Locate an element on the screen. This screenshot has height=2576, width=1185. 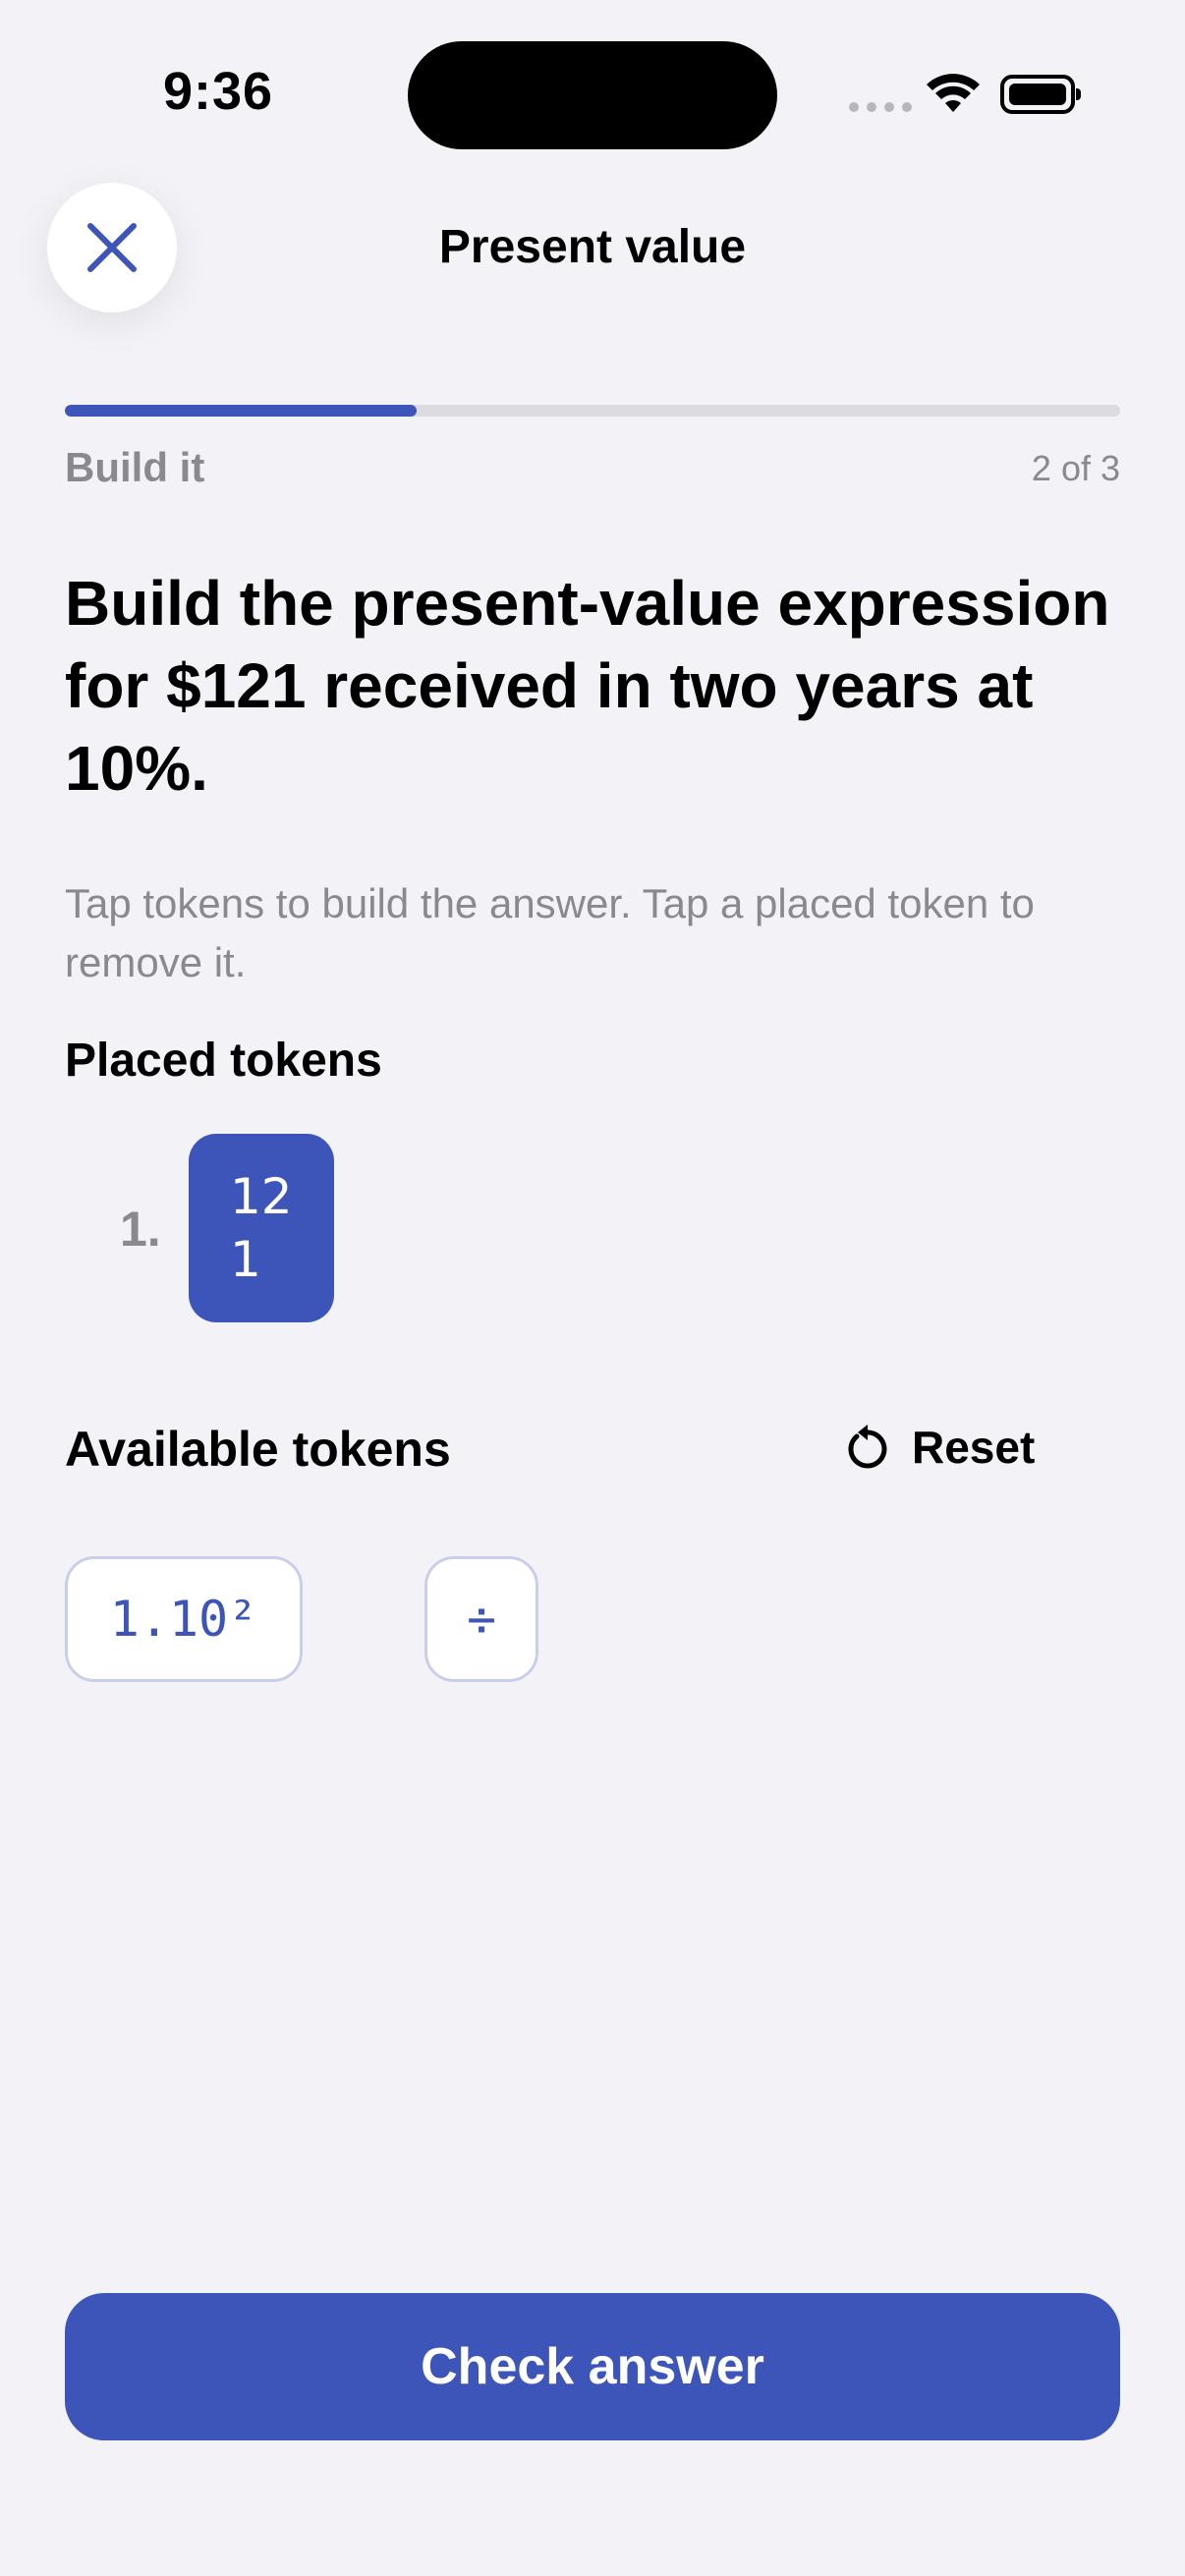
progress-fill is located at coordinates (241, 411).